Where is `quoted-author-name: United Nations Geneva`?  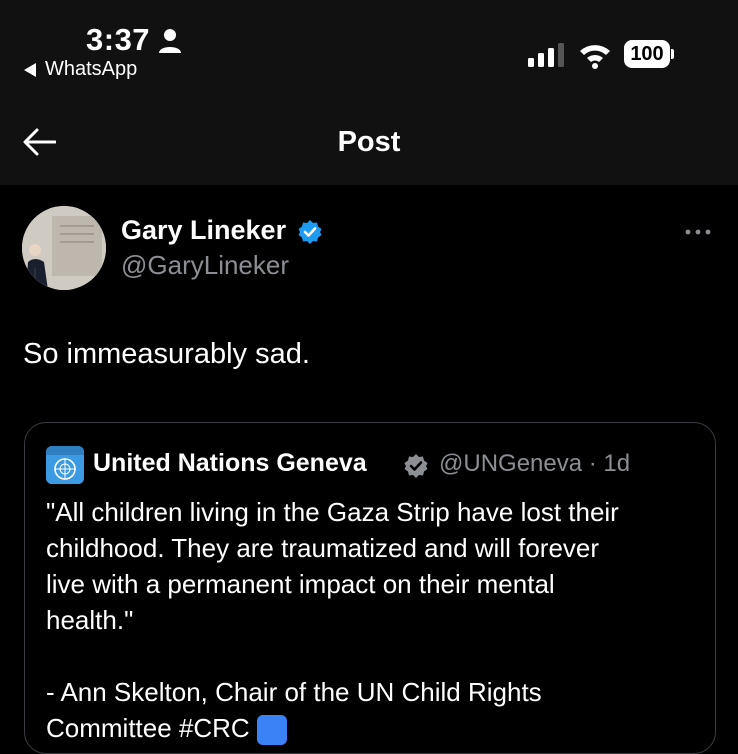 quoted-author-name: United Nations Geneva is located at coordinates (230, 463).